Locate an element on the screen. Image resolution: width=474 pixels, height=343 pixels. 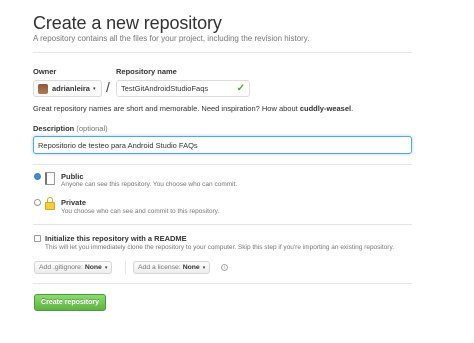
license-value: None is located at coordinates (191, 267).